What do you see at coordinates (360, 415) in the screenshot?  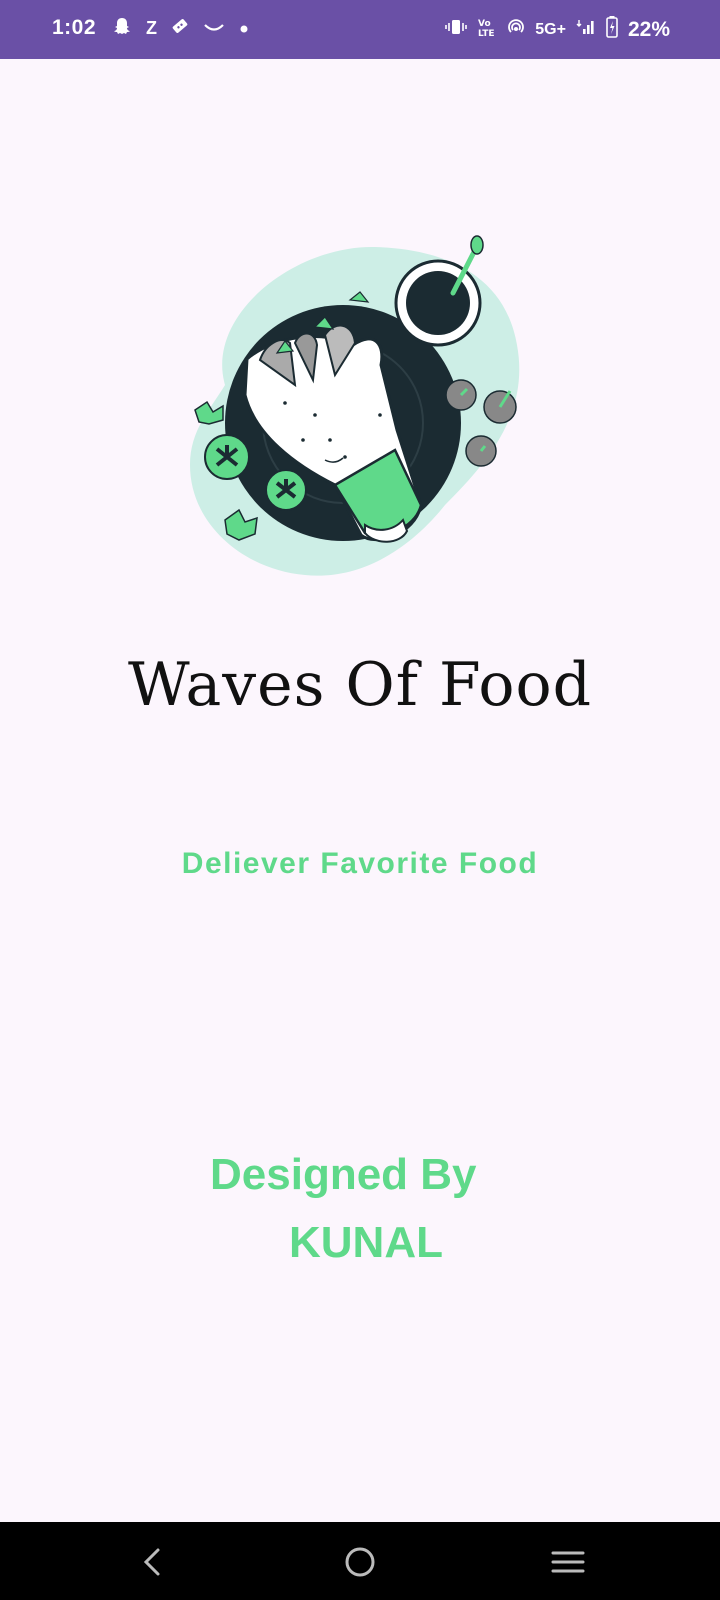 I see `food-illustration` at bounding box center [360, 415].